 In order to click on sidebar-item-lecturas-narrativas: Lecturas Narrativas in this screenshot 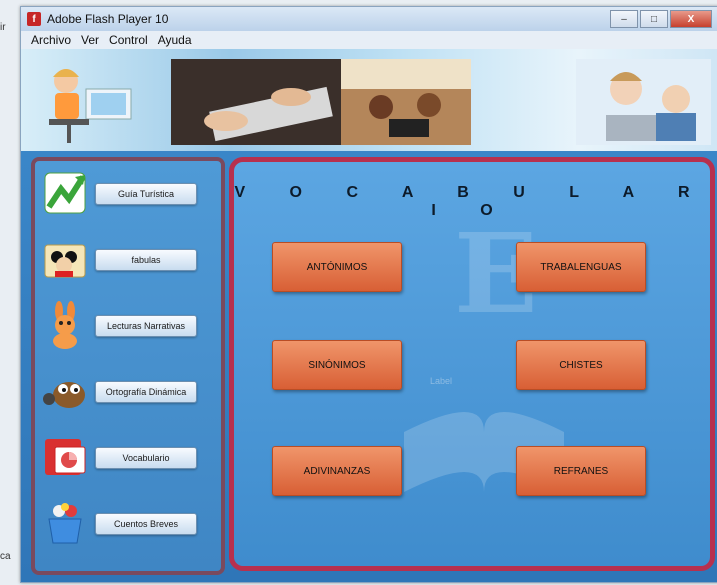, I will do `click(129, 327)`.